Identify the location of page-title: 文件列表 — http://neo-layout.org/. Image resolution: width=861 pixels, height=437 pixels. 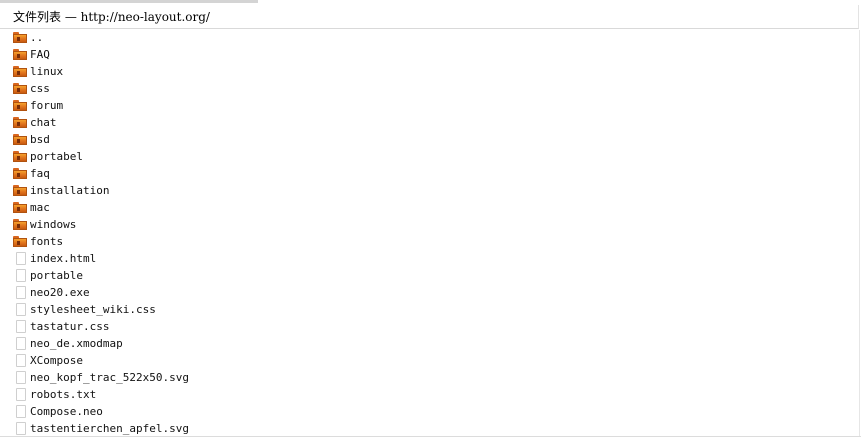
(111, 17).